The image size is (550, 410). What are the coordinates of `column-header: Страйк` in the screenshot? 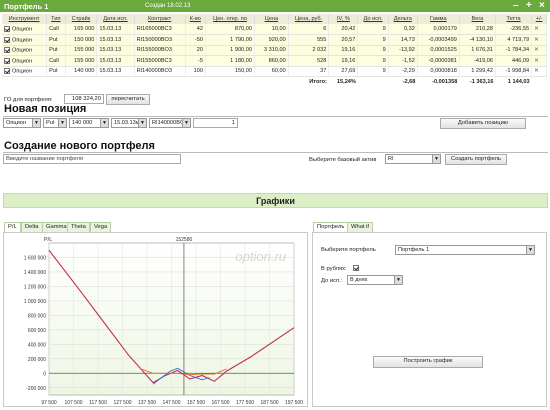 It's located at (81, 19).